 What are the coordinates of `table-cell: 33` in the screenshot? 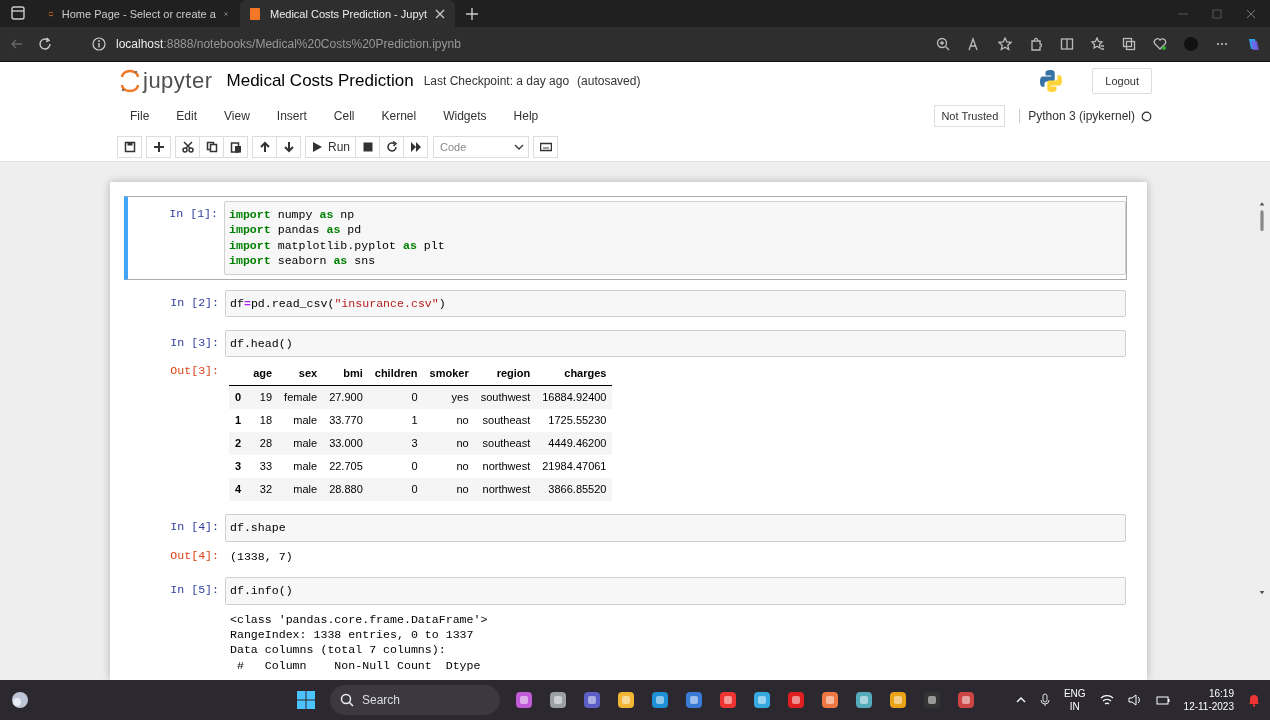 It's located at (263, 467).